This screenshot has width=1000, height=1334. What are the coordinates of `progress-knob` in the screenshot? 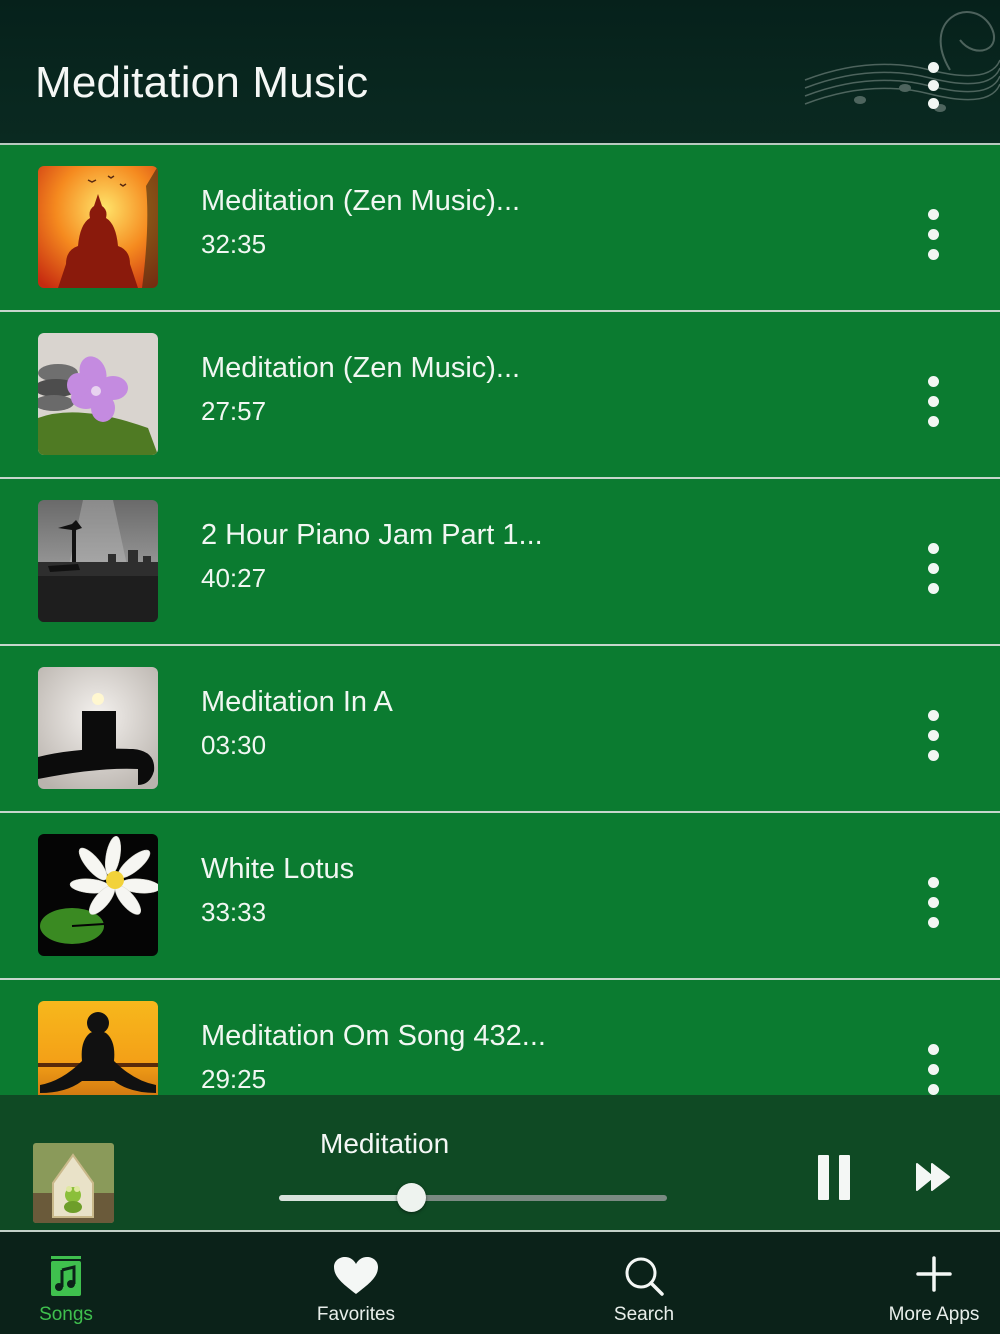 It's located at (411, 1197).